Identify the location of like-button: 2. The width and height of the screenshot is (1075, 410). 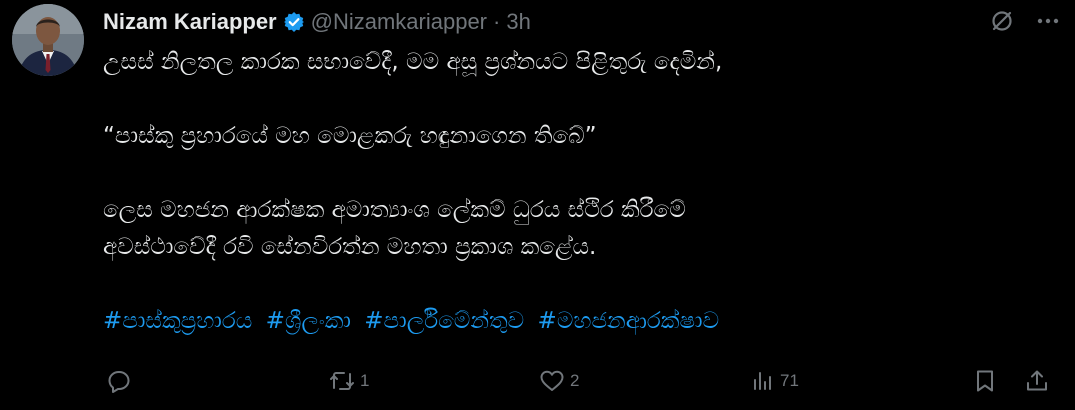
(558, 381).